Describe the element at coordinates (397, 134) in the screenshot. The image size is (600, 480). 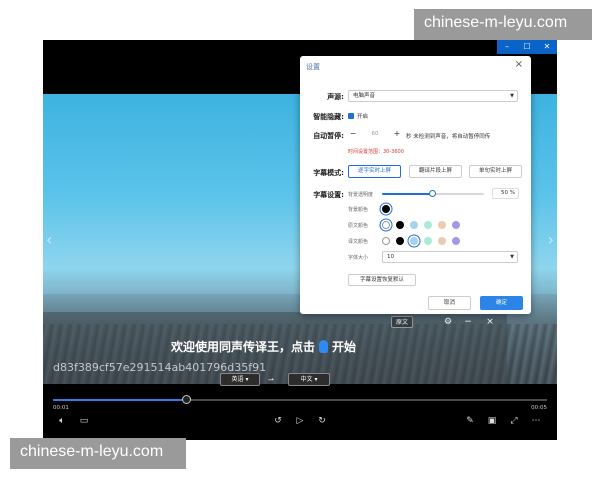
I see `increment-button: +` at that location.